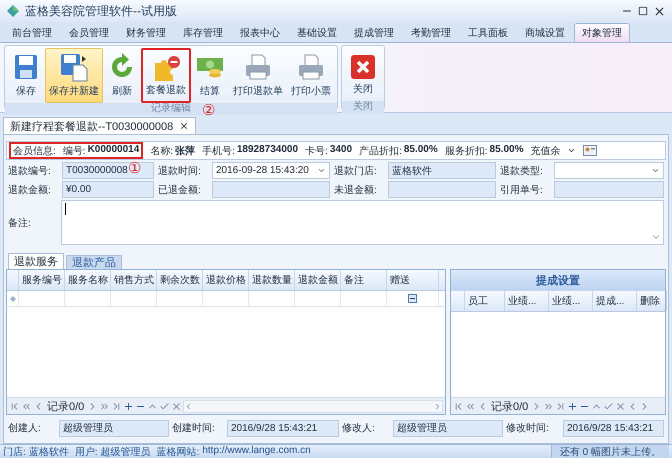 Image resolution: width=672 pixels, height=458 pixels. Describe the element at coordinates (122, 75) in the screenshot. I see `toolbar-button: 刷新` at that location.